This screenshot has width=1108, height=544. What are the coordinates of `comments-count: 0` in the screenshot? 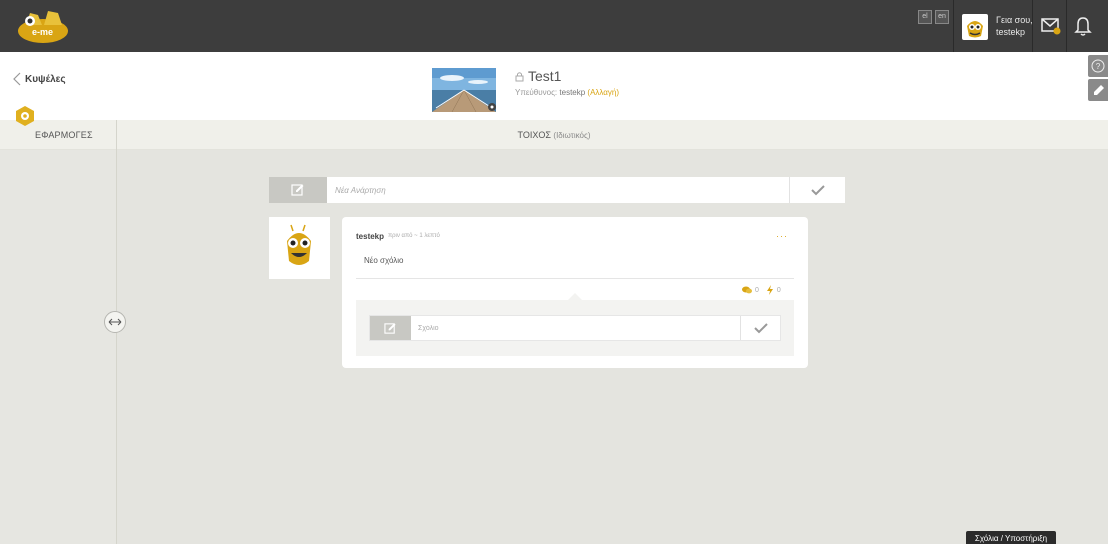 It's located at (757, 290).